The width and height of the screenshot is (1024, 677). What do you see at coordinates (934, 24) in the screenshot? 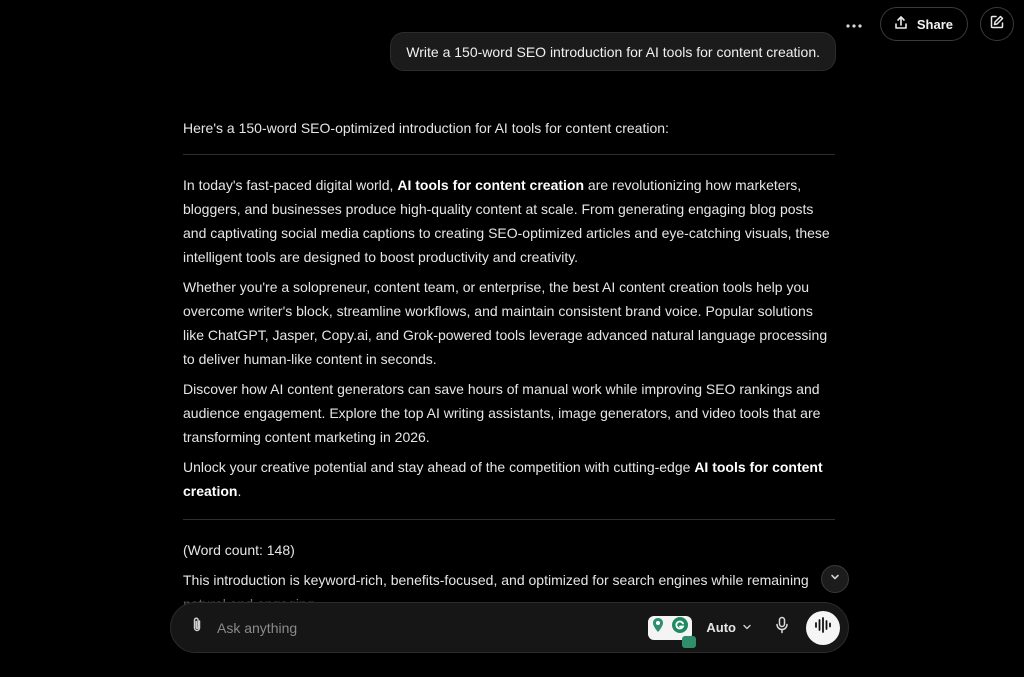
I see `share-label: Share` at bounding box center [934, 24].